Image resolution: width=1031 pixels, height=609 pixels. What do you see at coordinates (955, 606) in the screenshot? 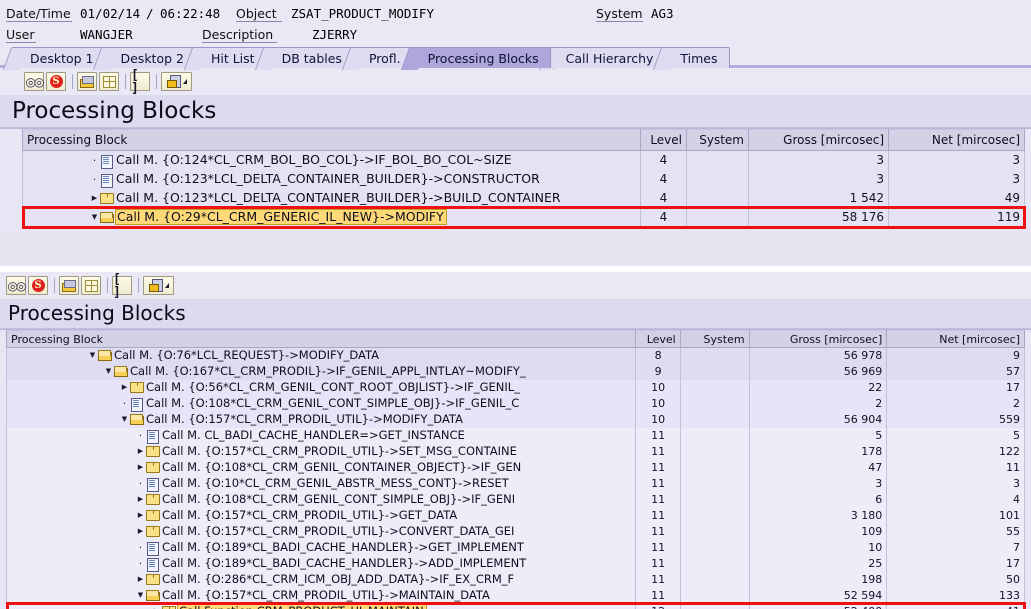
I see `cell-net: 41` at bounding box center [955, 606].